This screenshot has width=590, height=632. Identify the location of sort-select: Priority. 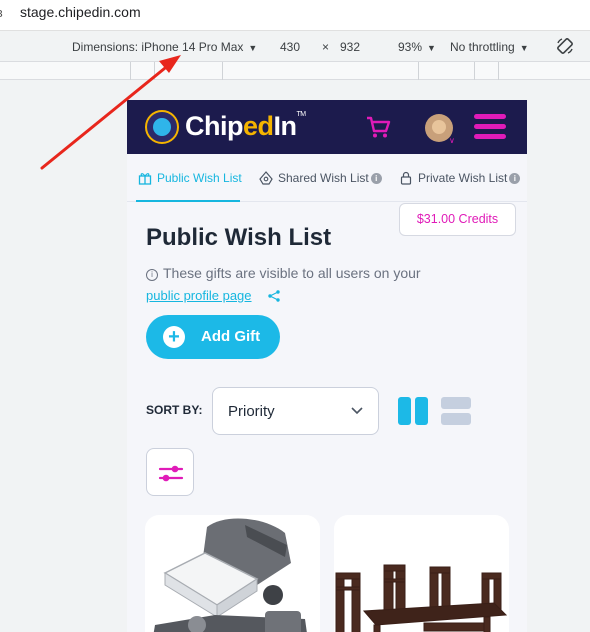
(295, 411).